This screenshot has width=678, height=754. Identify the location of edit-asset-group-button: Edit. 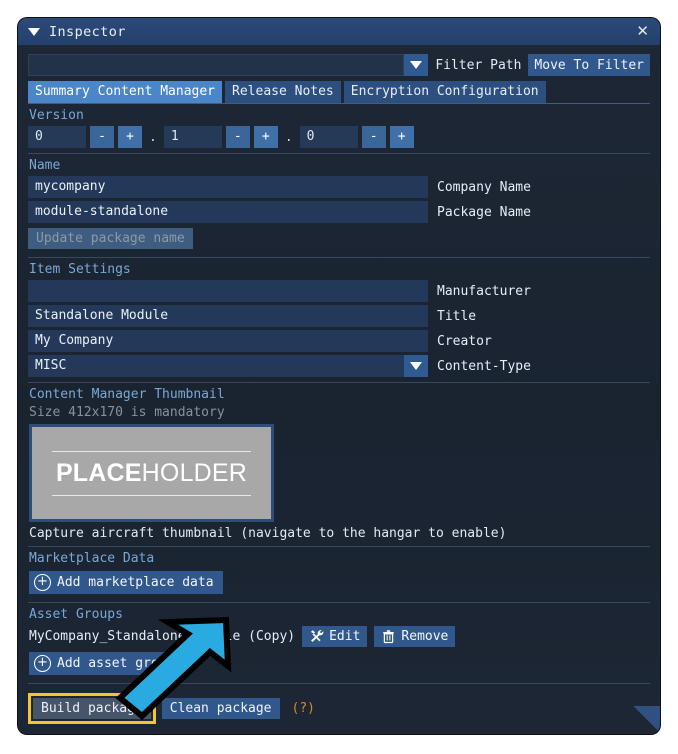
(335, 636).